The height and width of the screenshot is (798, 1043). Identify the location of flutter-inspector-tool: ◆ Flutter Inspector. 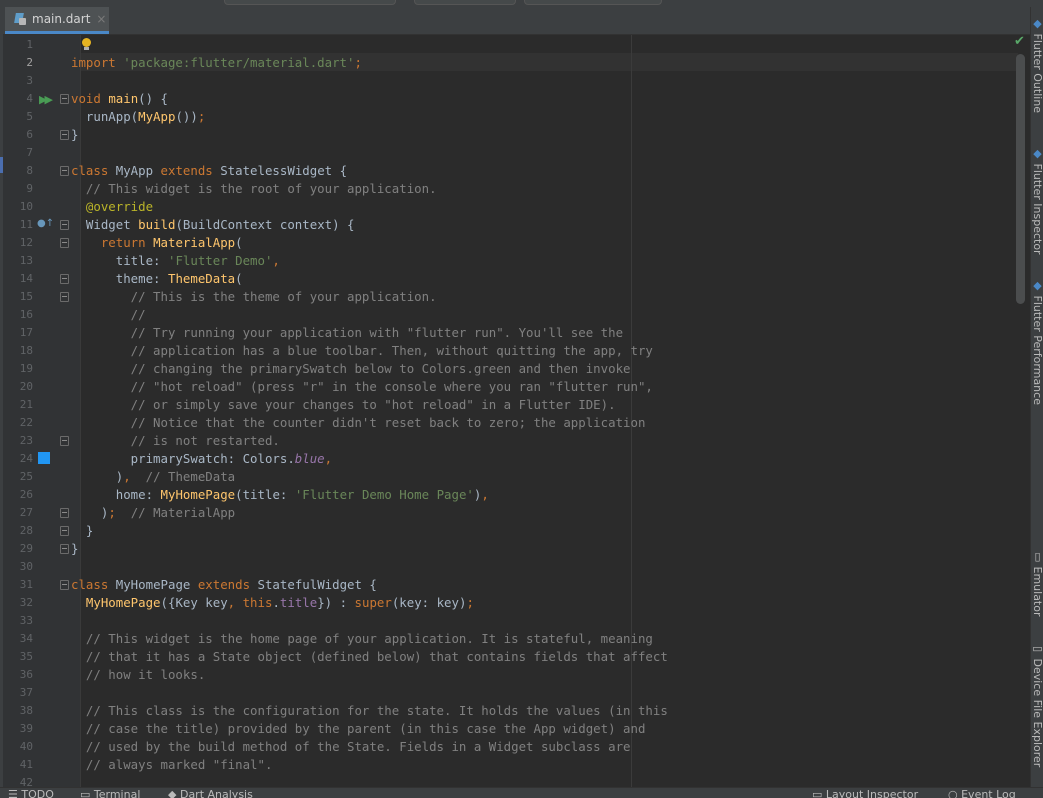
(1037, 203).